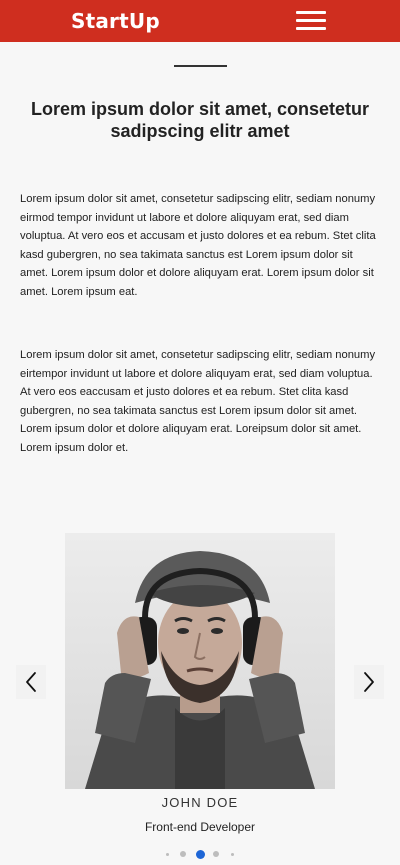  Describe the element at coordinates (312, 21) in the screenshot. I see `hamburger-menu-icon` at that location.